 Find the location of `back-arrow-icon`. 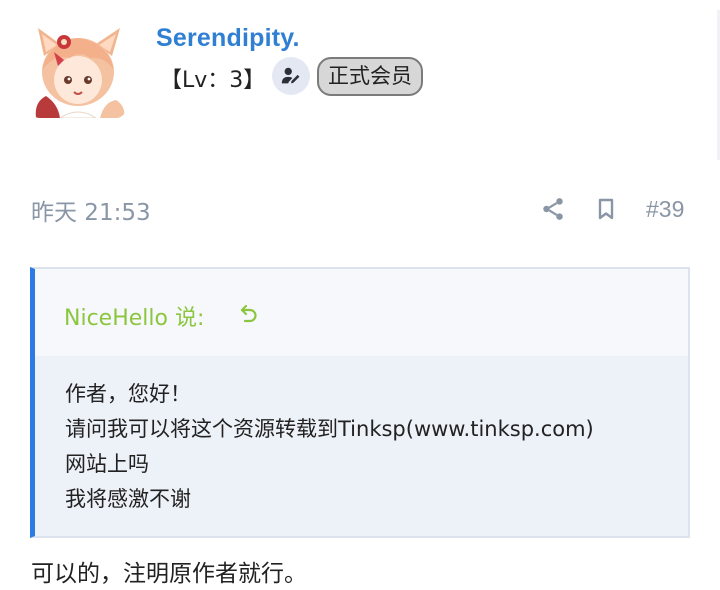

back-arrow-icon is located at coordinates (248, 313).